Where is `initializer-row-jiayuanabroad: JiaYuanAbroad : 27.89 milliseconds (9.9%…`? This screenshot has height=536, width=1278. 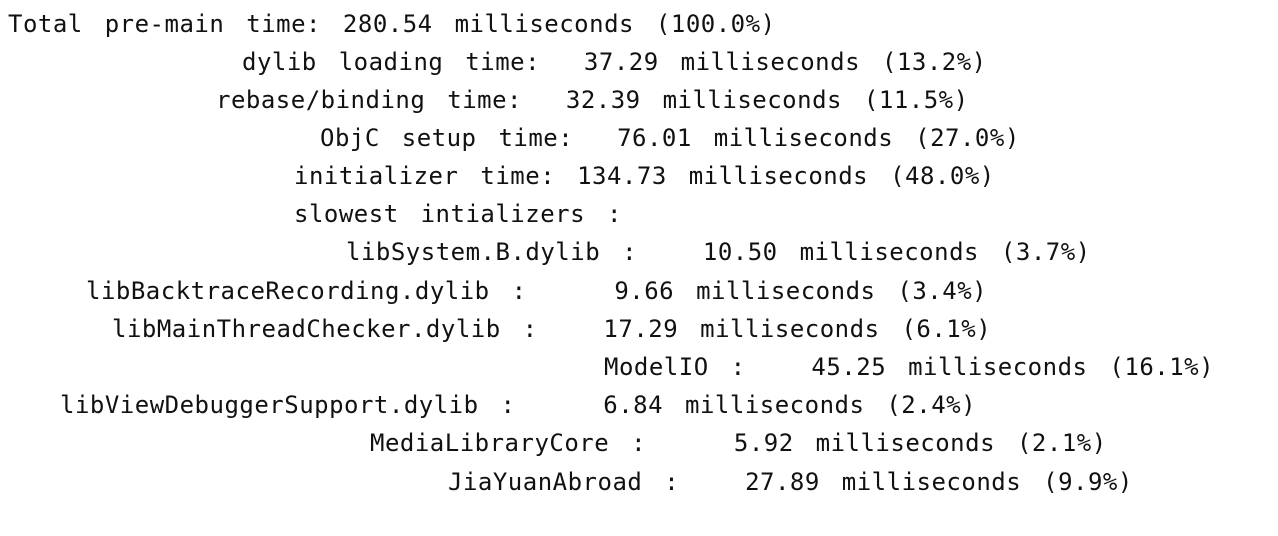 initializer-row-jiayuanabroad: JiaYuanAbroad : 27.89 milliseconds (9.9%… is located at coordinates (790, 482).